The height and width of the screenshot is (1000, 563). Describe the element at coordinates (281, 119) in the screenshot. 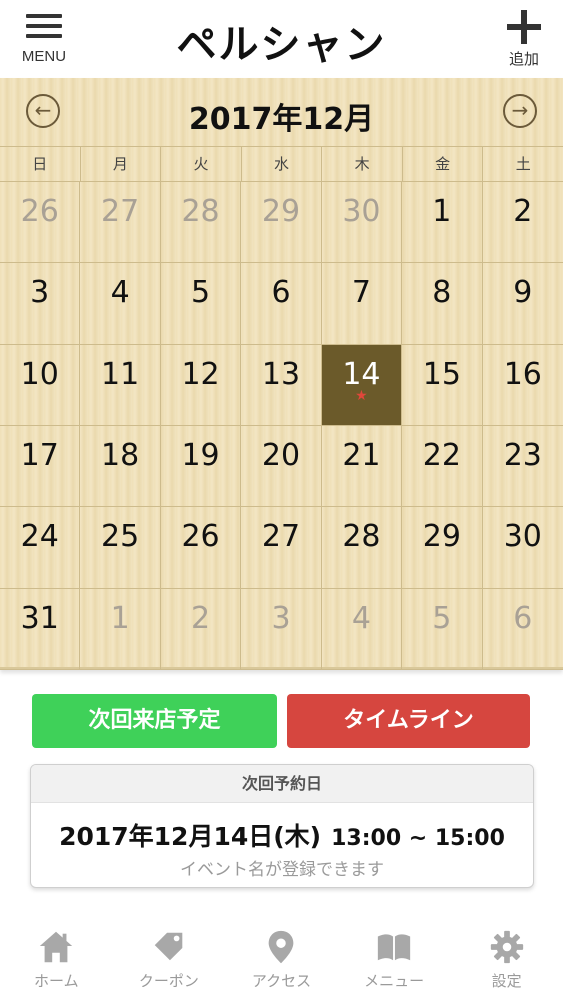

I see `month-title: 2017年12月` at that location.